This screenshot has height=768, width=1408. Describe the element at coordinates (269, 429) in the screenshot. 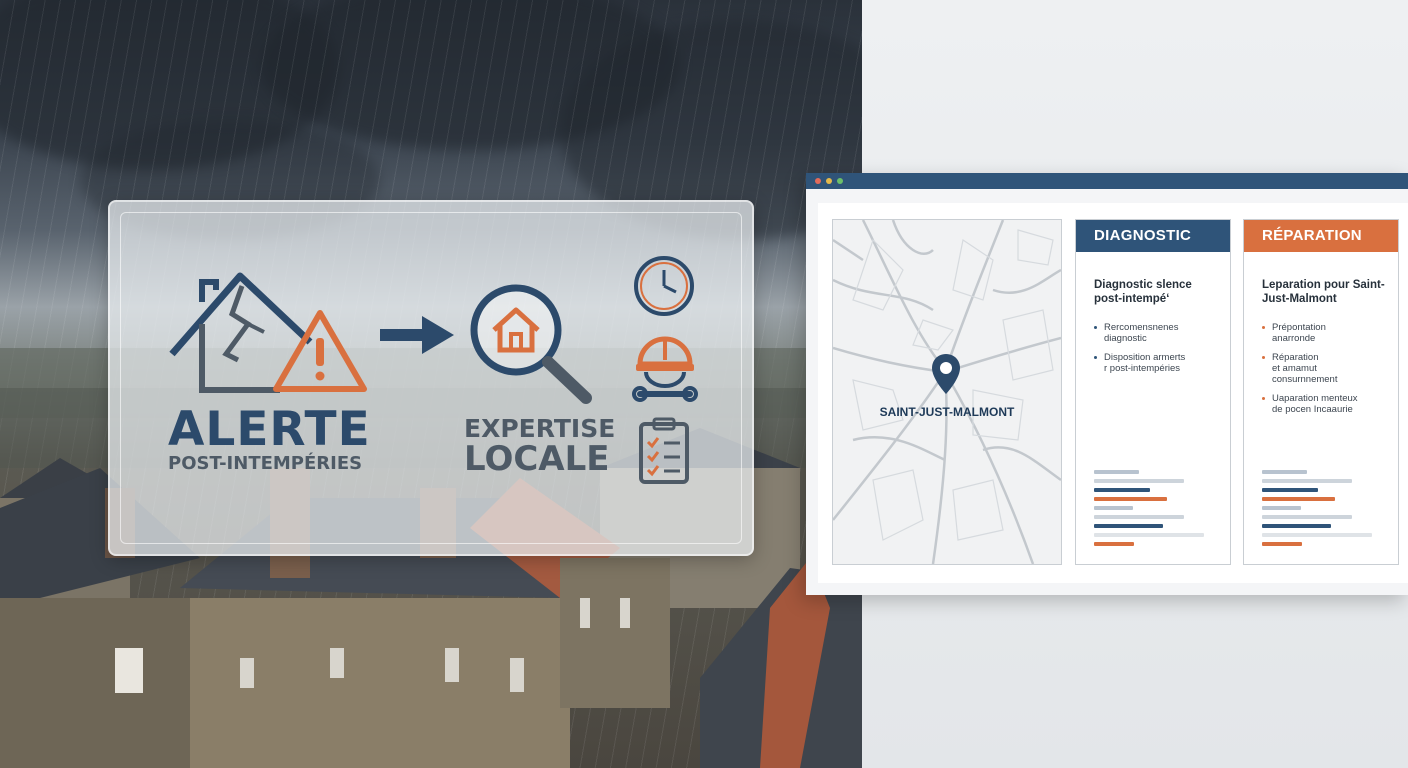

I see `alert-title: ALERTE` at that location.